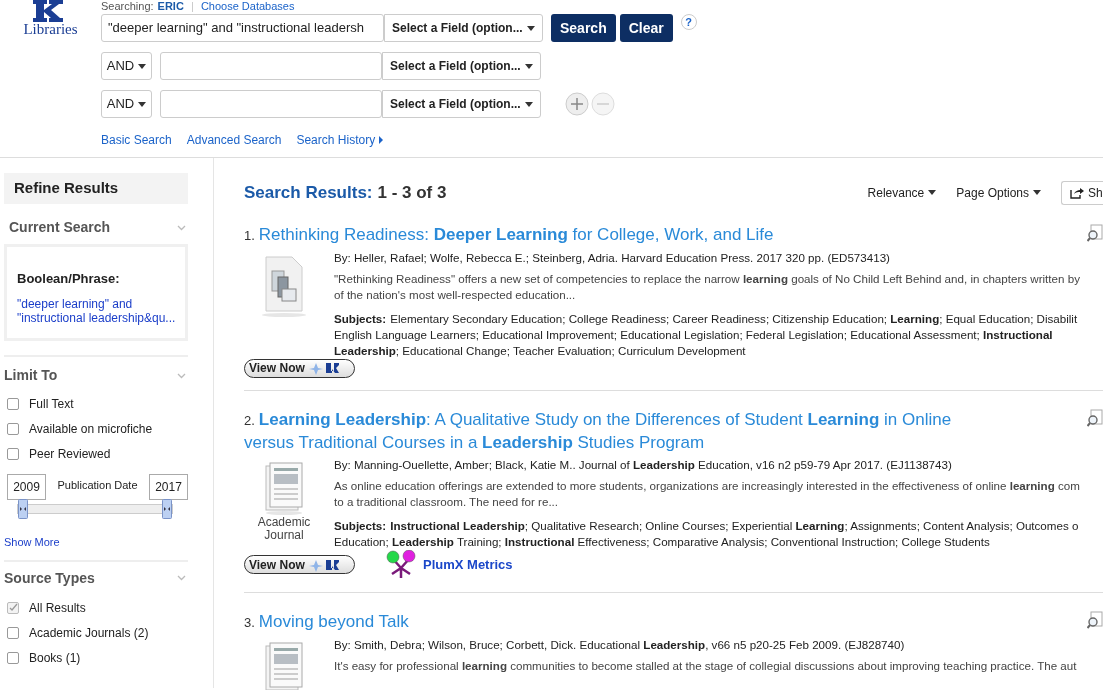 The height and width of the screenshot is (690, 1103). Describe the element at coordinates (49, 578) in the screenshot. I see `section-heading: Source Types` at that location.